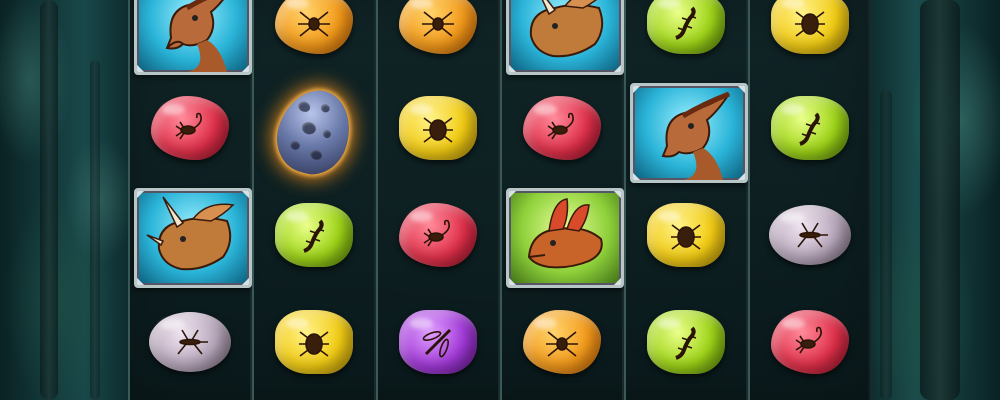  I want to click on dragonfly-icon, so click(437, 343).